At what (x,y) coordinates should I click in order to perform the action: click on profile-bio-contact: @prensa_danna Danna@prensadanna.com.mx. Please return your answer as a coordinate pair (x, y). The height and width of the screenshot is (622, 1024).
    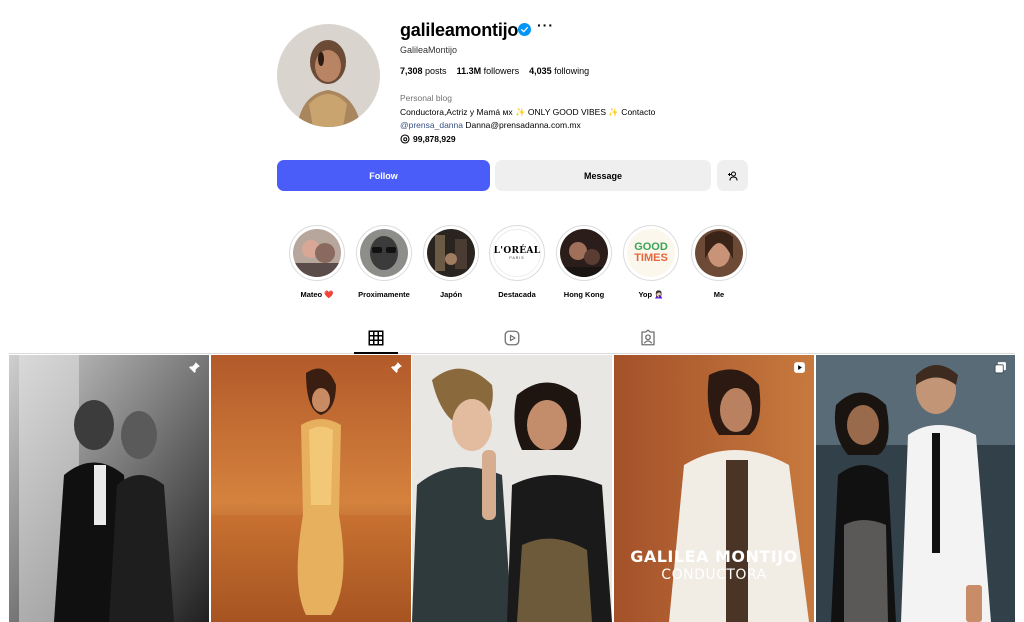
    Looking at the image, I should click on (490, 125).